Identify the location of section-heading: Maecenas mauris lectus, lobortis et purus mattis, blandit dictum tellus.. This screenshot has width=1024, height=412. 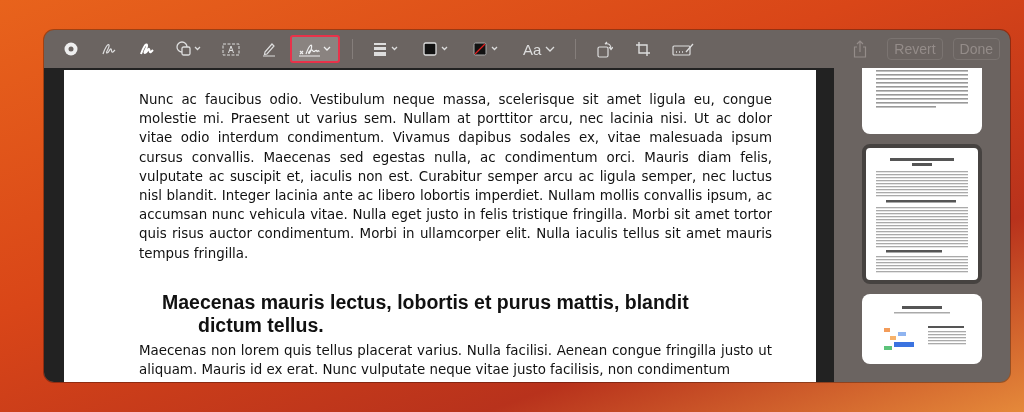
(426, 313).